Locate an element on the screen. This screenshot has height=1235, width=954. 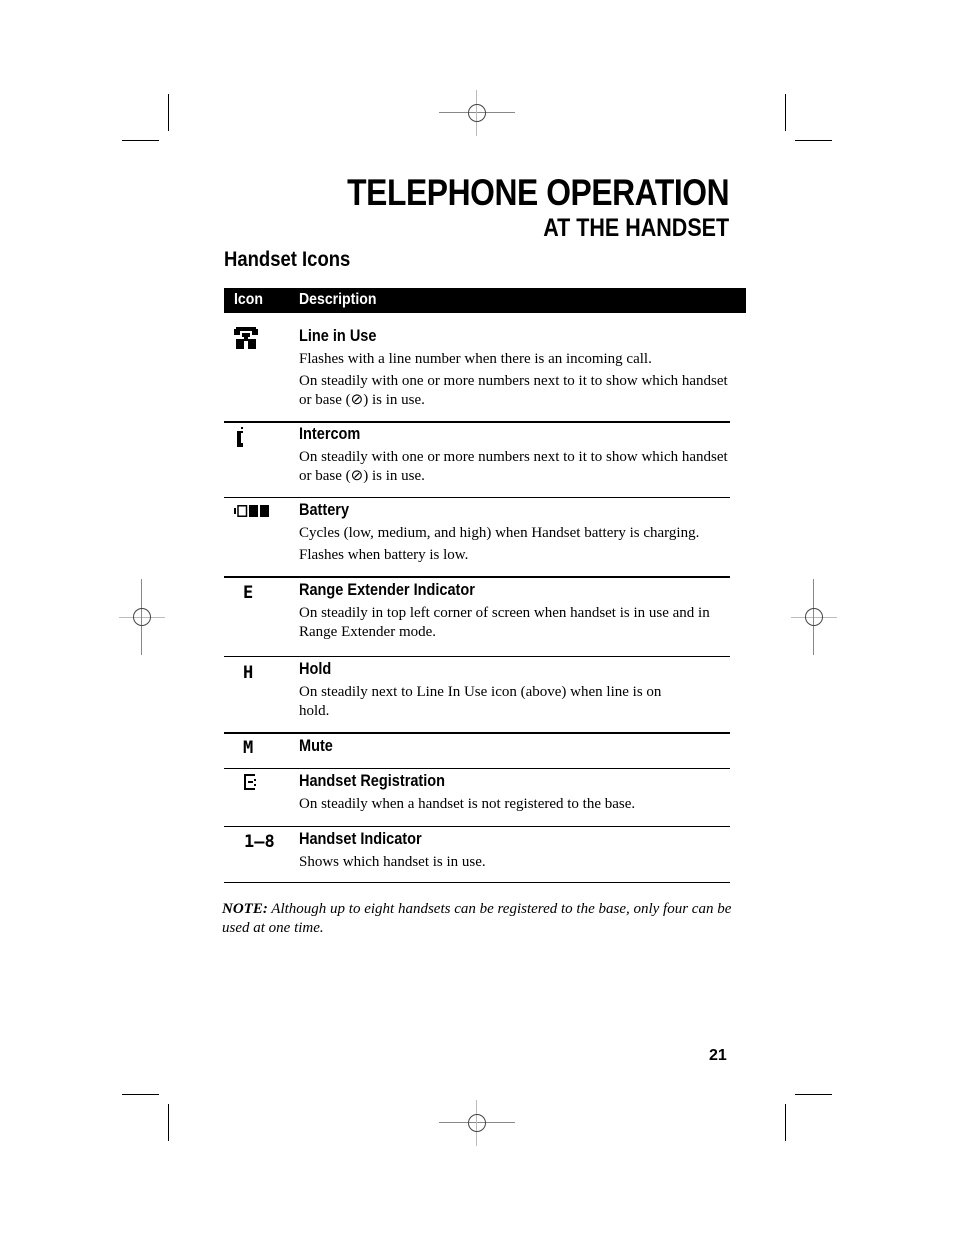
row-title: Intercom is located at coordinates (330, 434).